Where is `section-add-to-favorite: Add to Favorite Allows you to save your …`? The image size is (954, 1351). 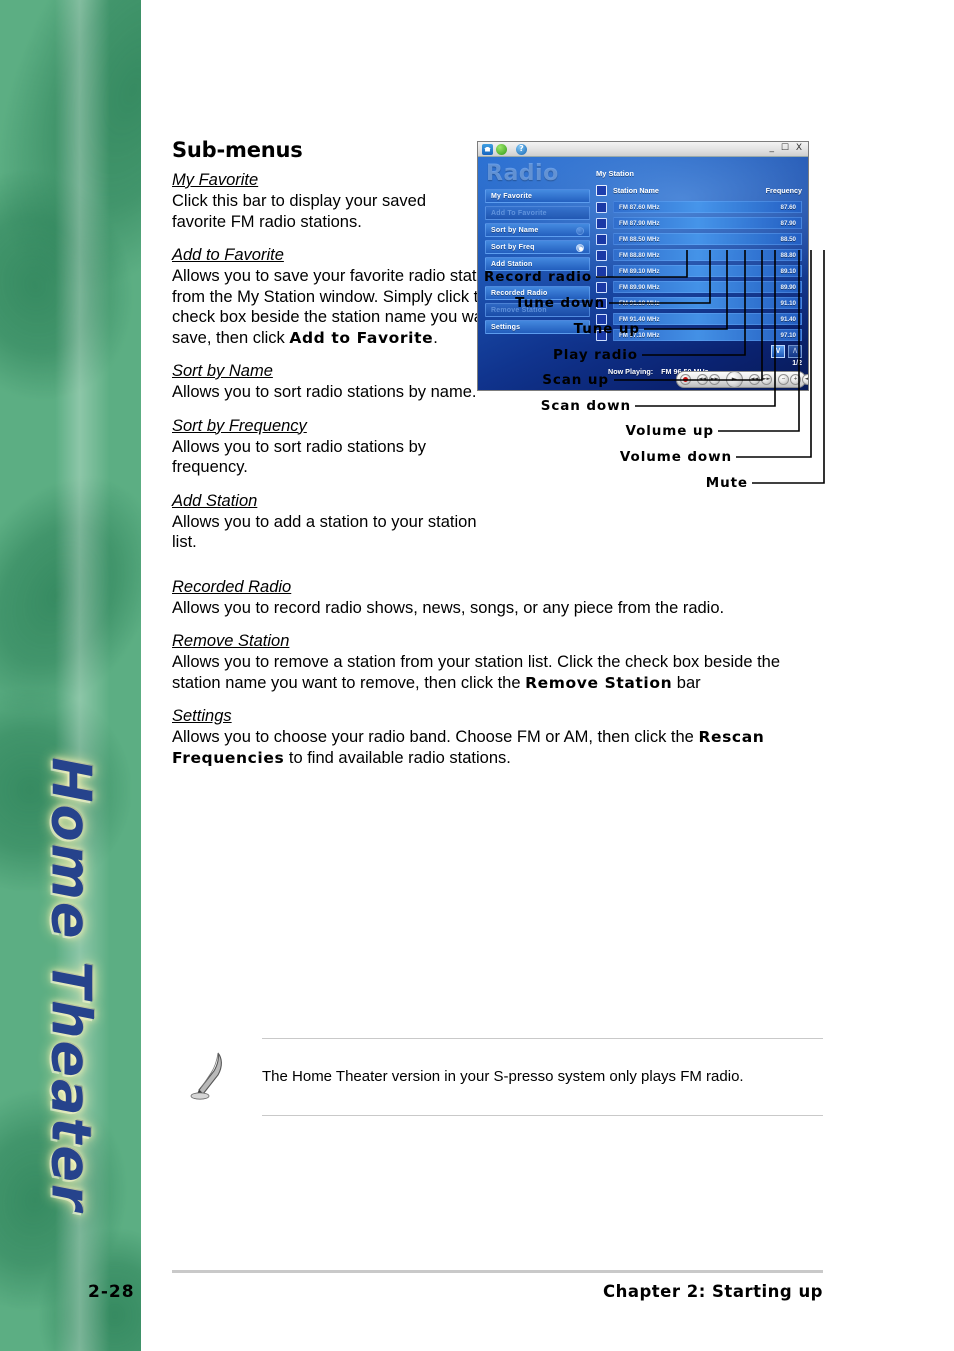
section-add-to-favorite: Add to Favorite Allows you to save your … is located at coordinates (344, 296).